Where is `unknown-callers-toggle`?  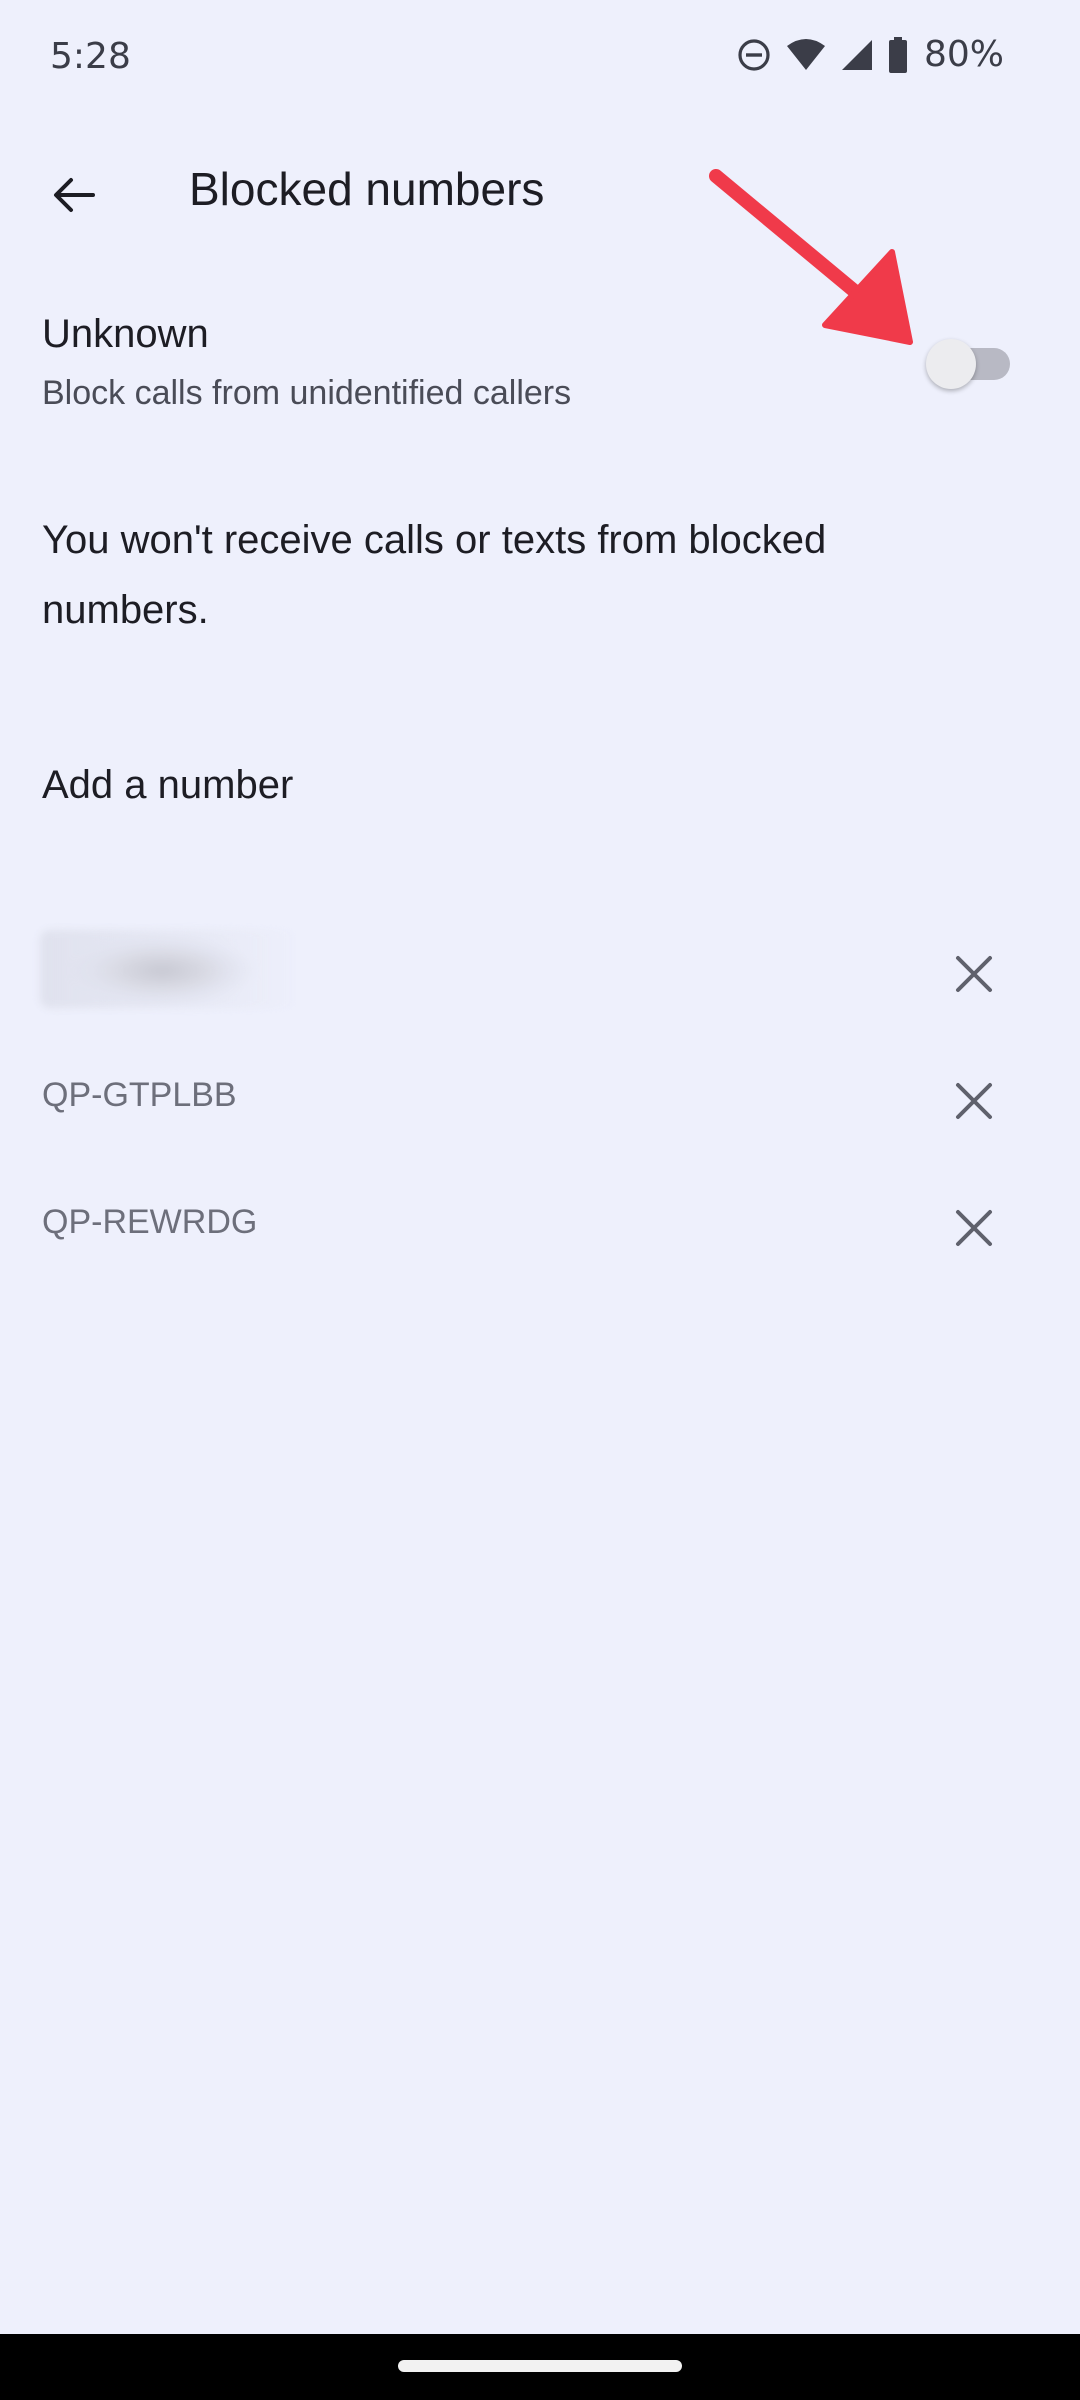
unknown-callers-toggle is located at coordinates (968, 364).